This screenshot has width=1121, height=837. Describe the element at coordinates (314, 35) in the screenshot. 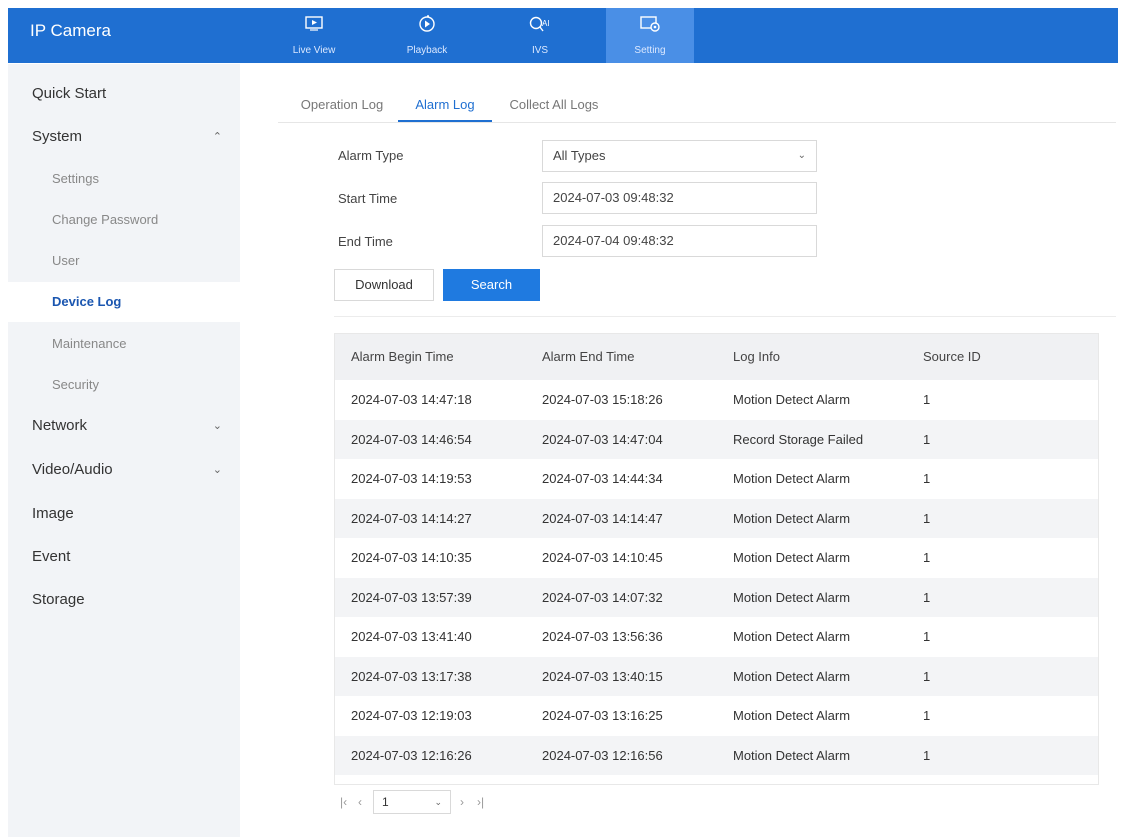

I see `tab-live-view: Live View` at that location.